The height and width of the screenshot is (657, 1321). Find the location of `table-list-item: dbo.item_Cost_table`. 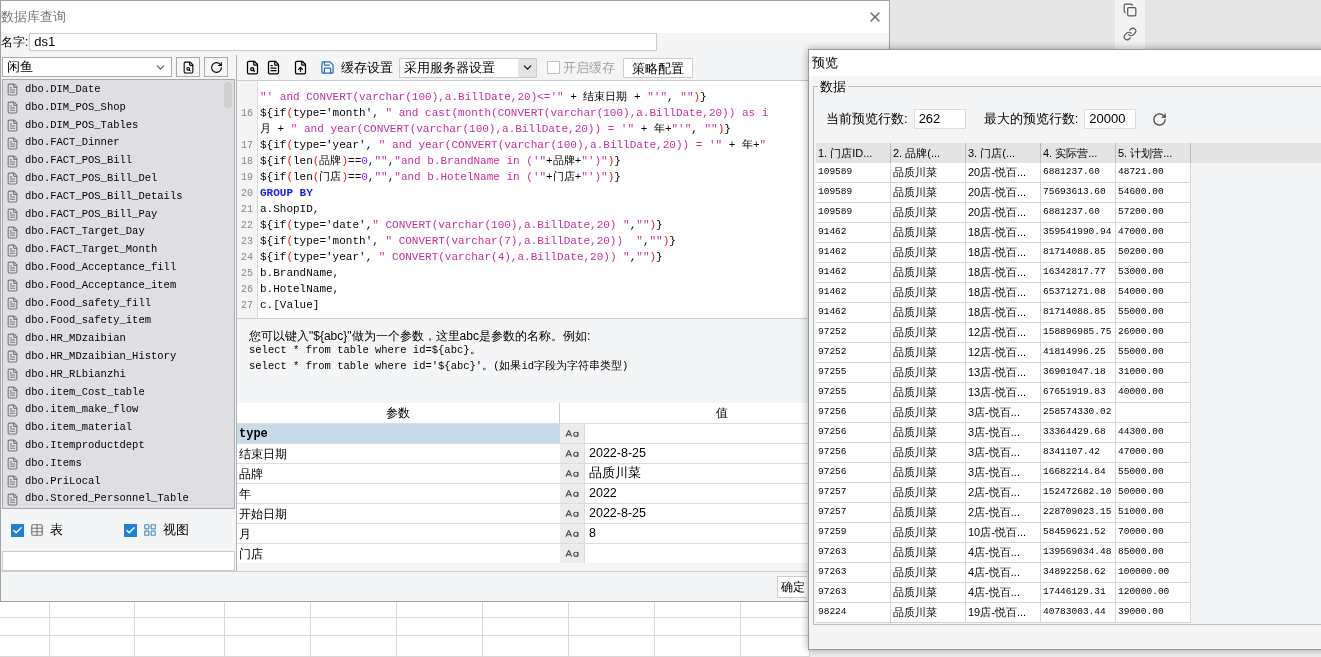

table-list-item: dbo.item_Cost_table is located at coordinates (118, 392).